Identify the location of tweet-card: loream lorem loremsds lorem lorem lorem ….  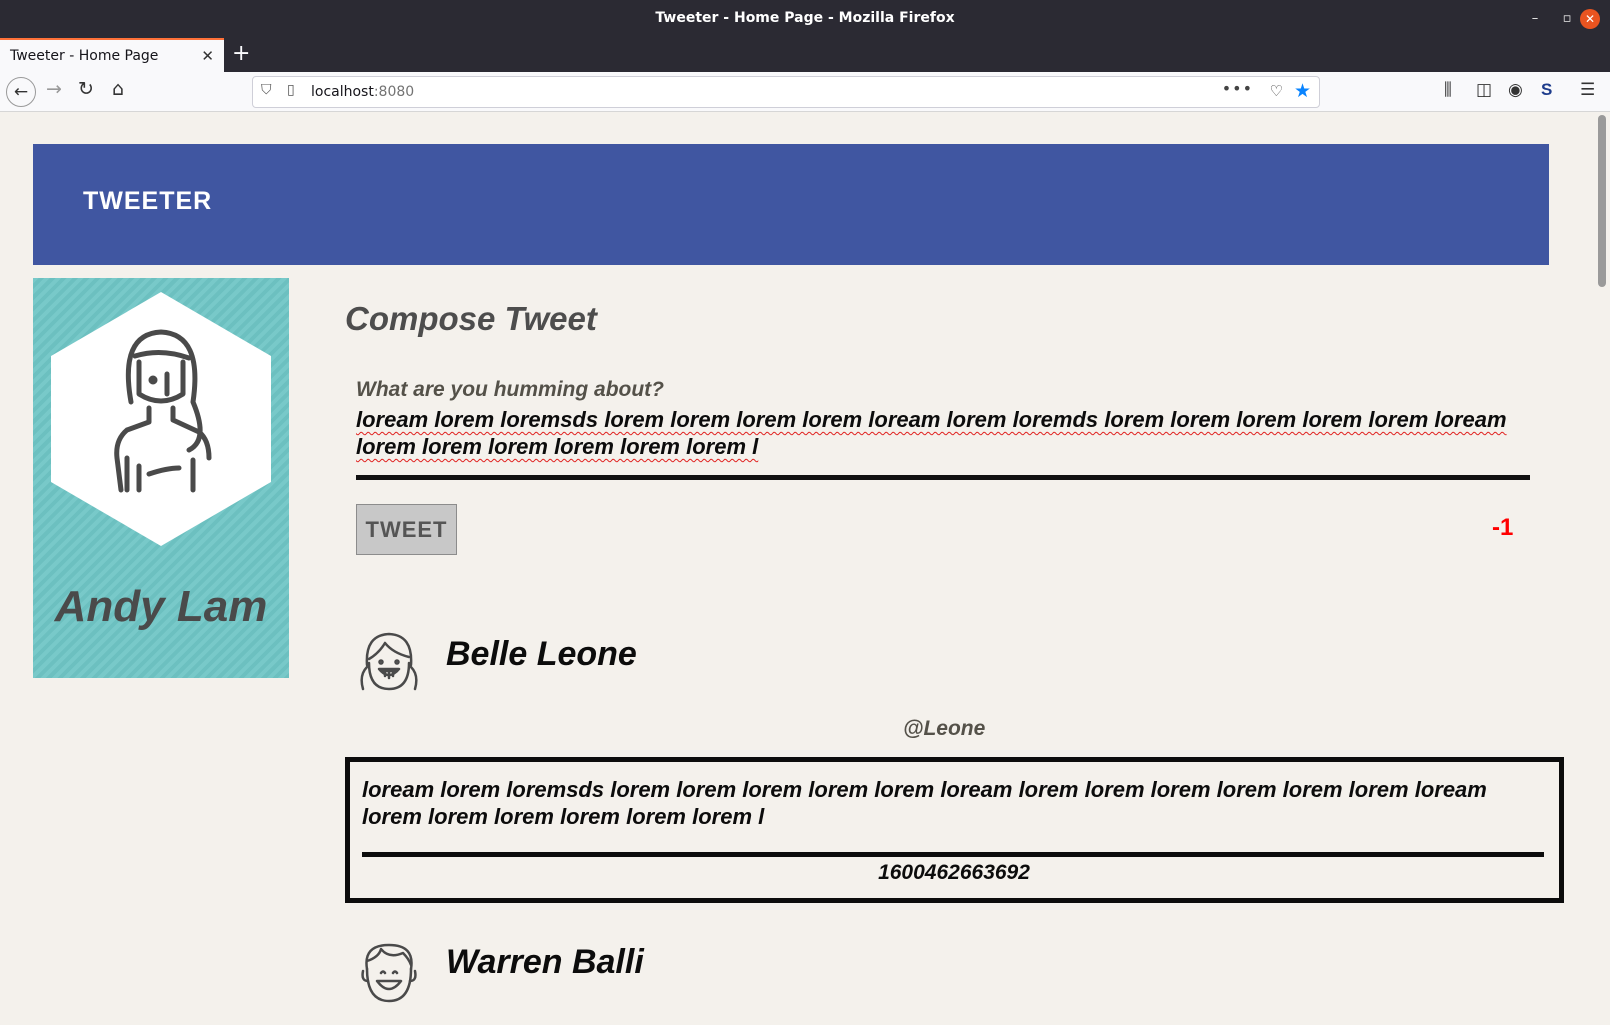
(954, 830).